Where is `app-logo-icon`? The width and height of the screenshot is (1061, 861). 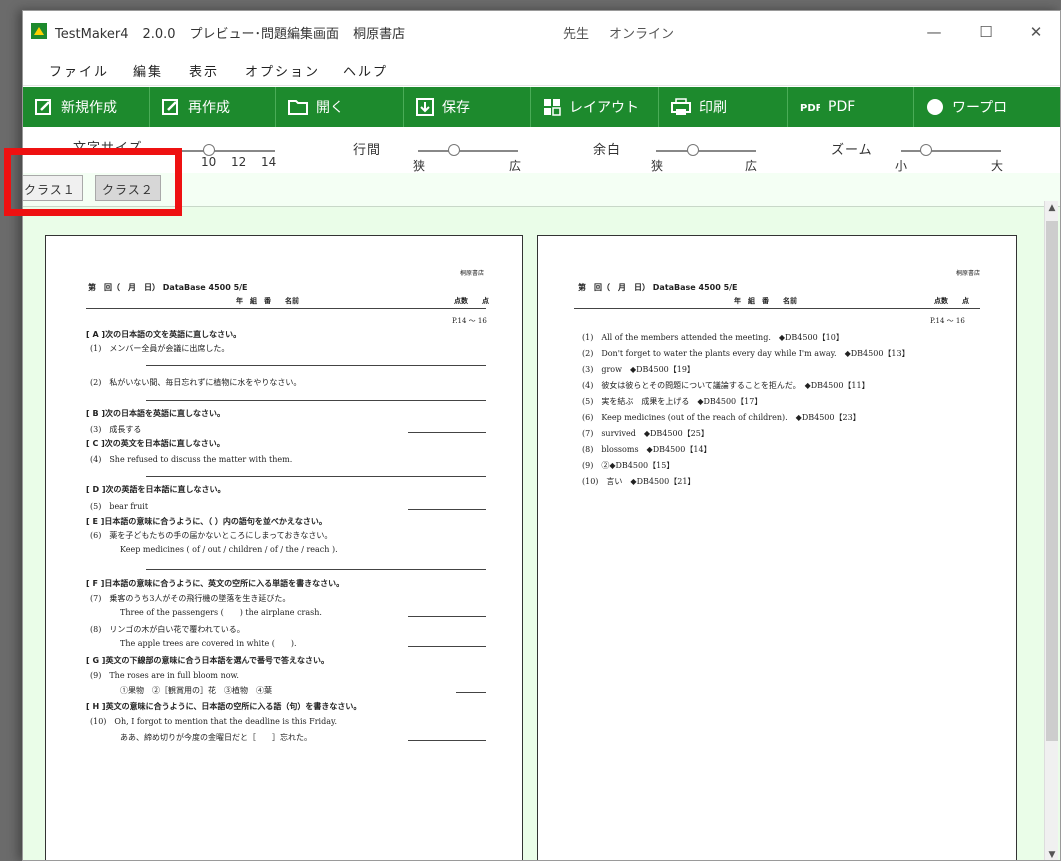 app-logo-icon is located at coordinates (39, 31).